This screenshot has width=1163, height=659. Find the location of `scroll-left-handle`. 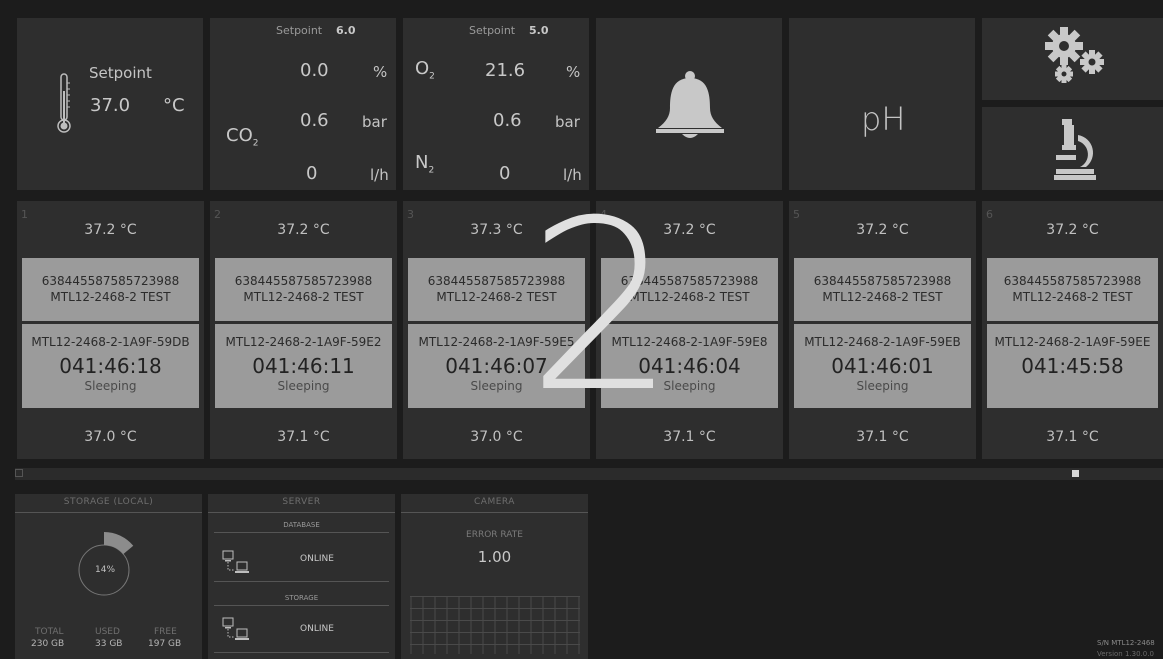

scroll-left-handle is located at coordinates (19, 473).